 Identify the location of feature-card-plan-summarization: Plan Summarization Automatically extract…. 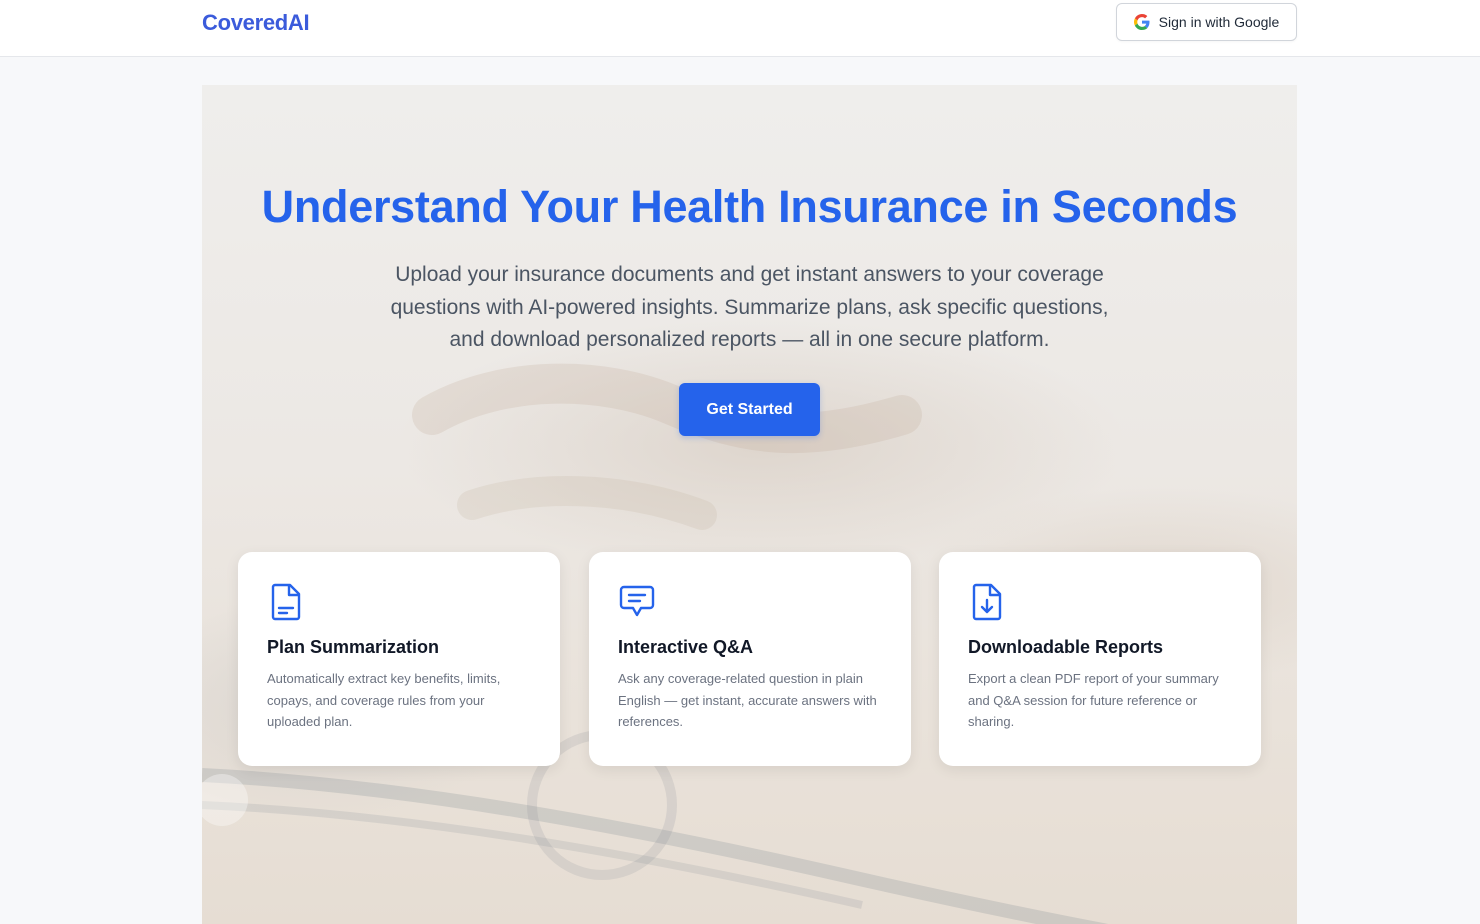
(399, 659).